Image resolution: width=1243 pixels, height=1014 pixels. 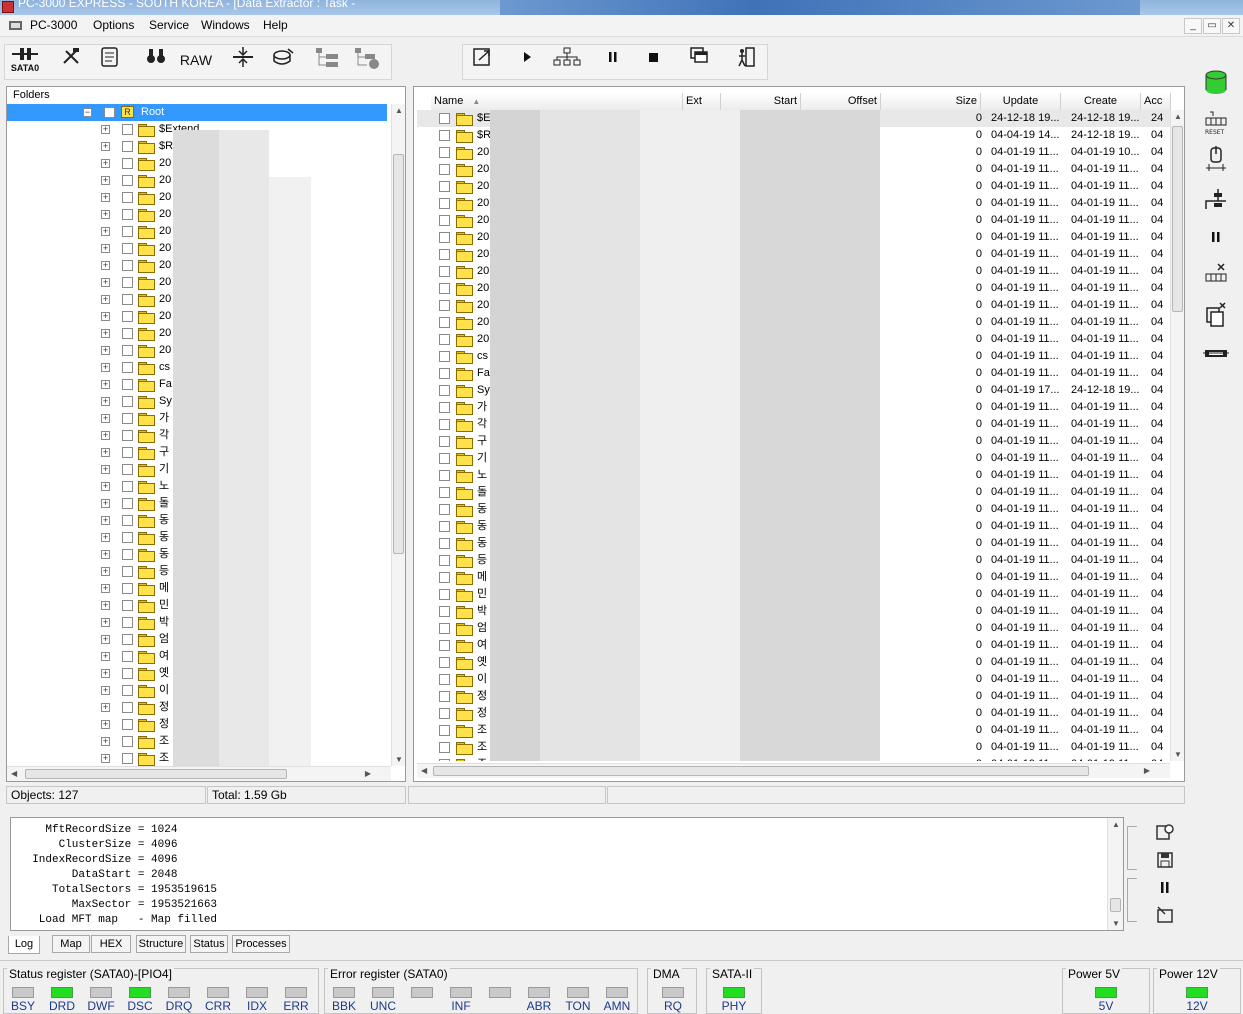 I want to click on export-button, so click(x=482, y=62).